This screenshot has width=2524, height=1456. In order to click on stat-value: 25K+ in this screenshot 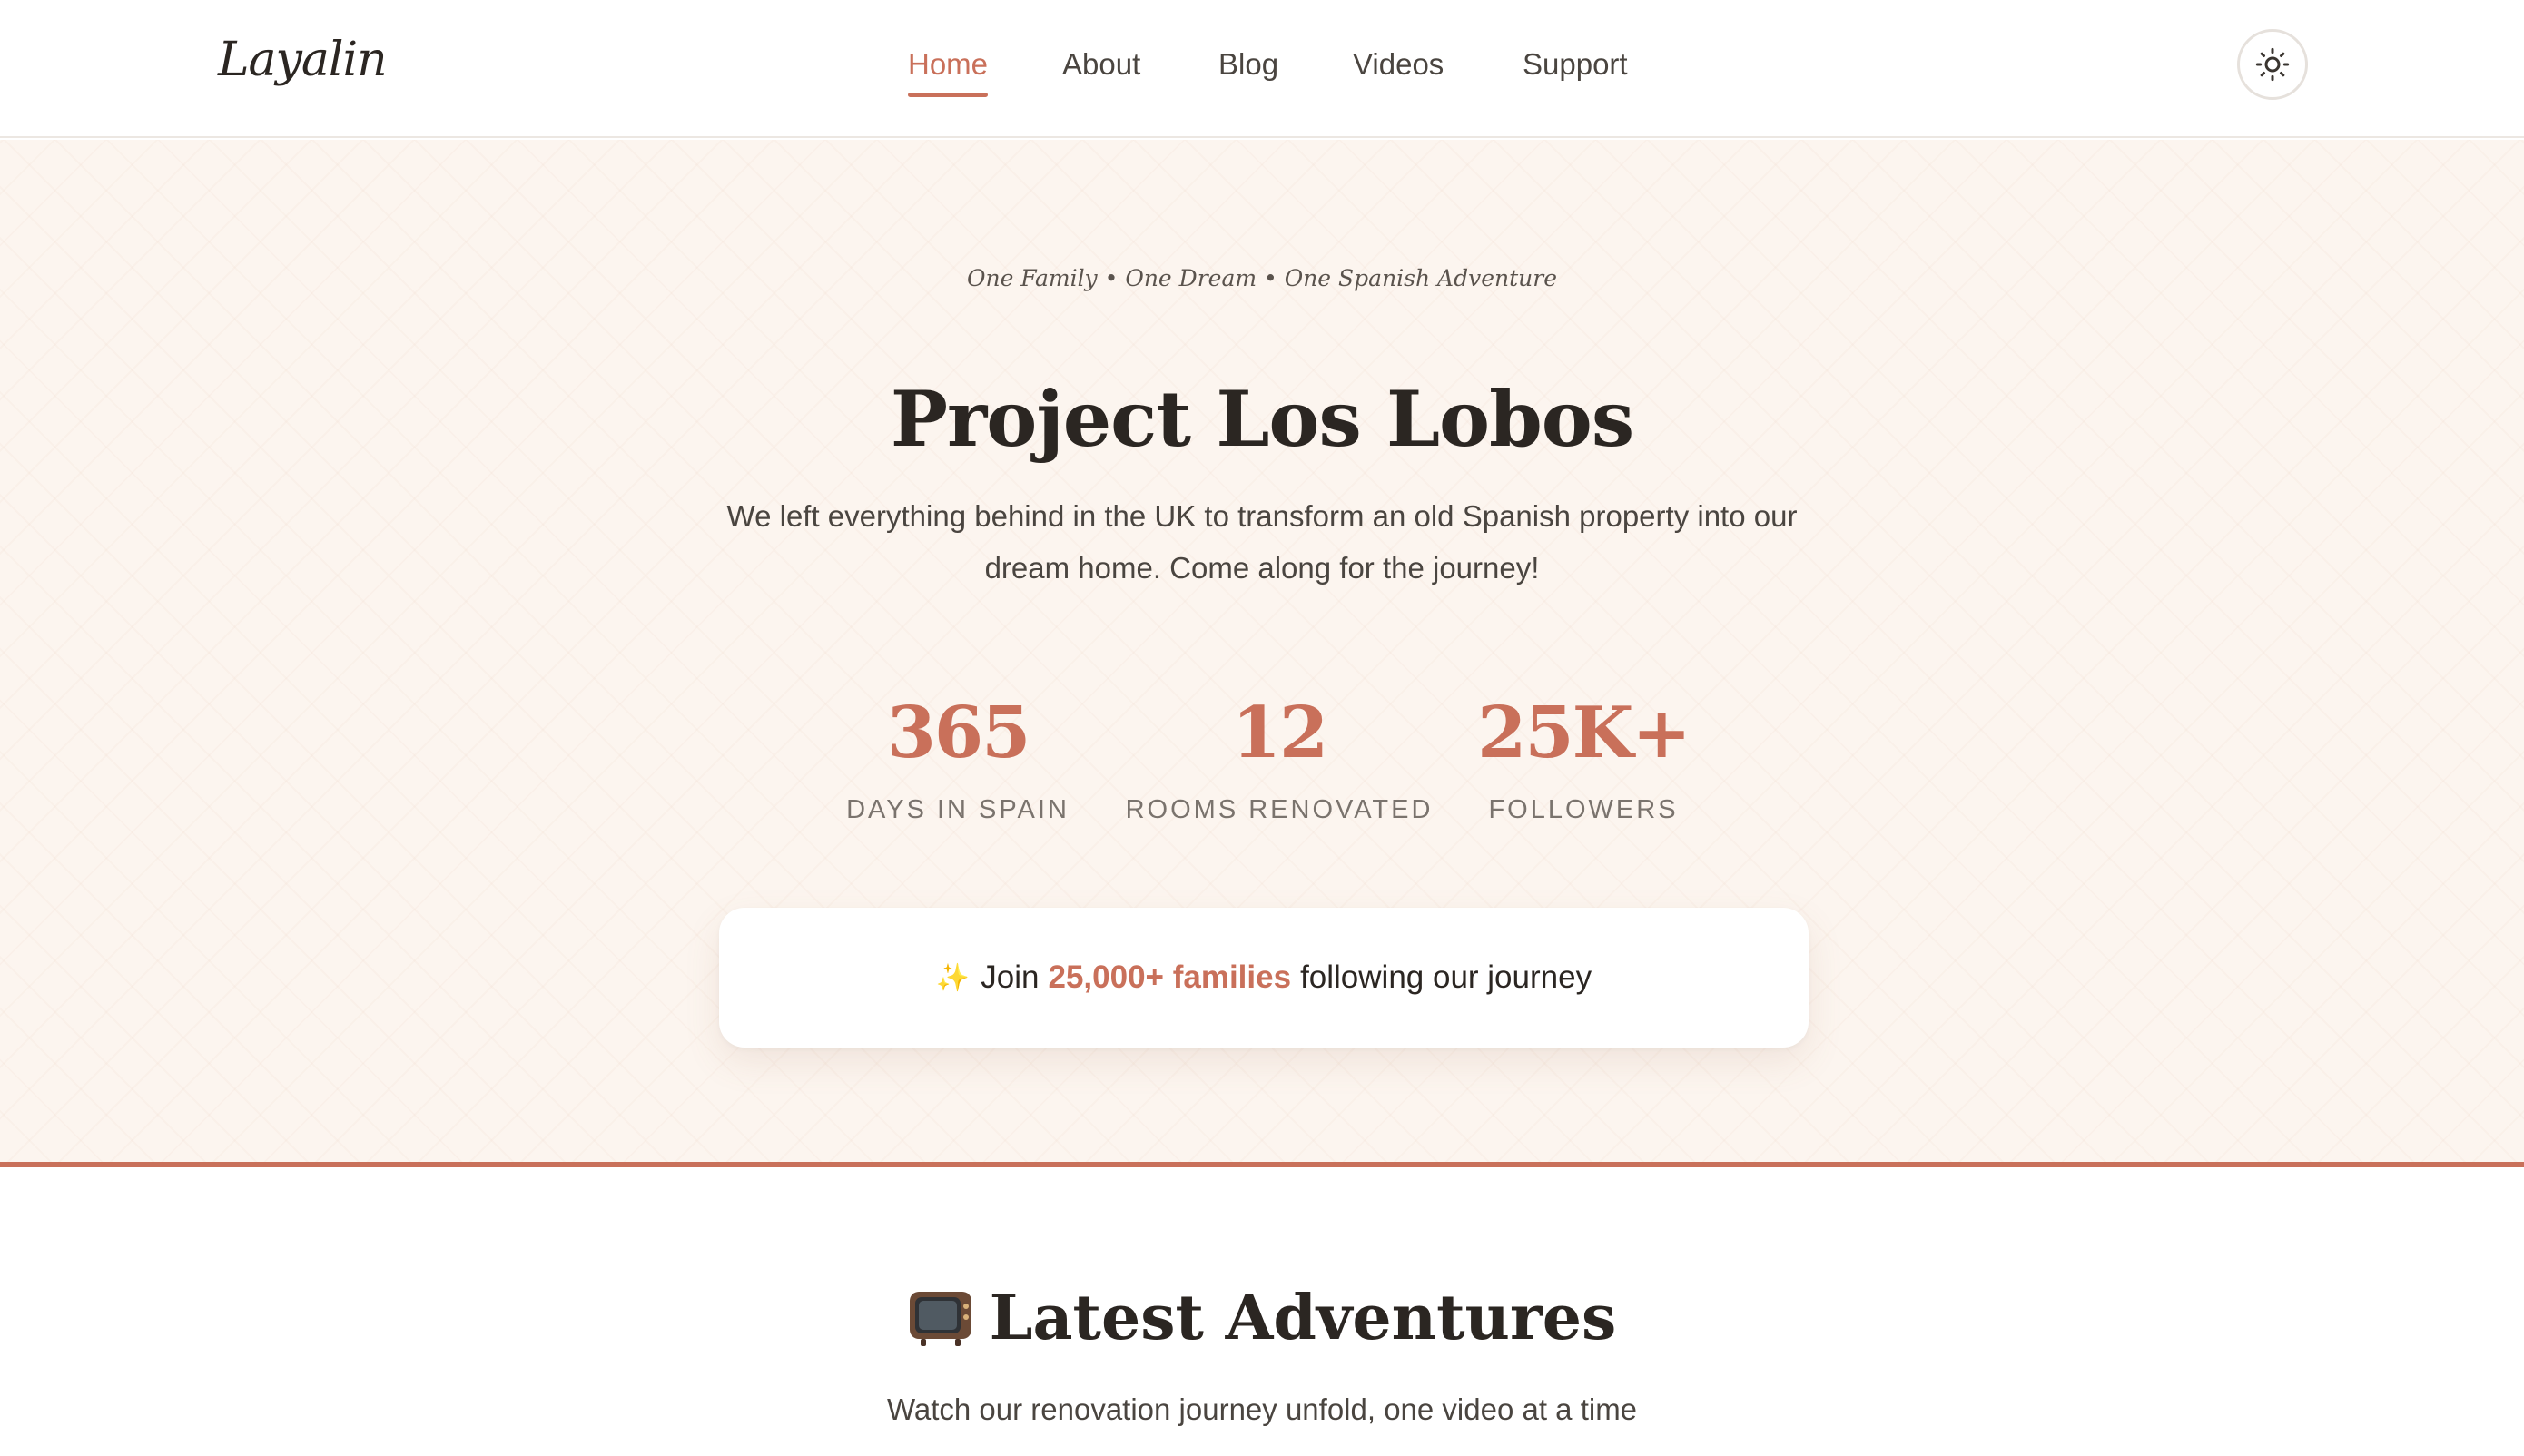, I will do `click(1584, 733)`.